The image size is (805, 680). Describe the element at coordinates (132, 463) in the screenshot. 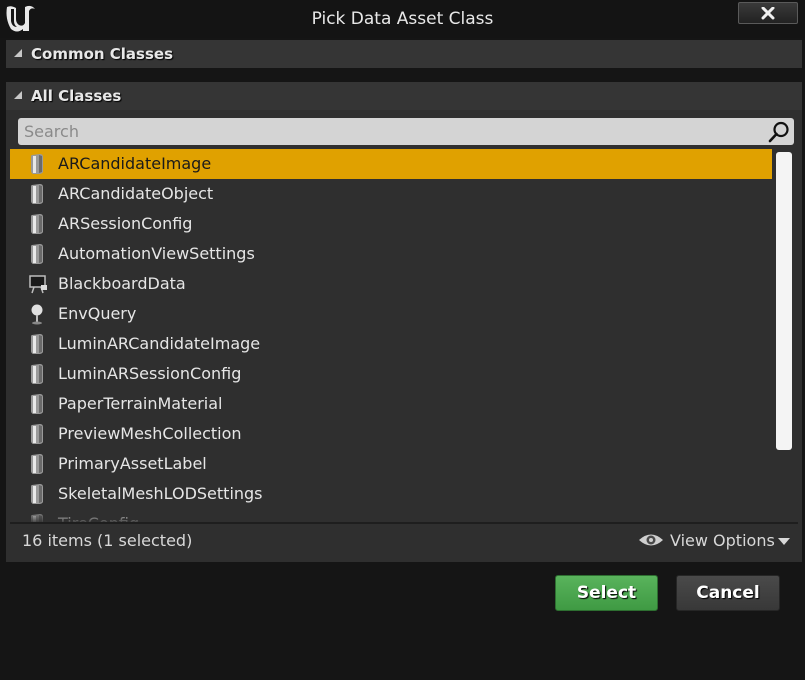

I see `list-item-label: PrimaryAssetLabel` at that location.